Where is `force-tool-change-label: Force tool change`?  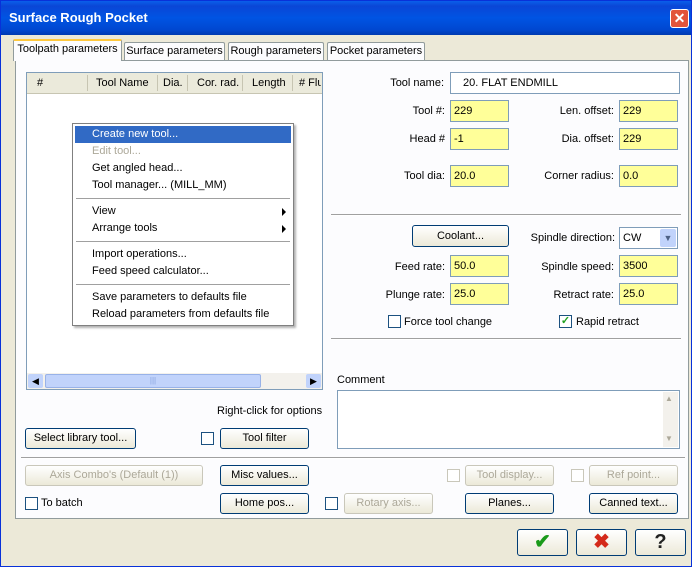 force-tool-change-label: Force tool change is located at coordinates (448, 322).